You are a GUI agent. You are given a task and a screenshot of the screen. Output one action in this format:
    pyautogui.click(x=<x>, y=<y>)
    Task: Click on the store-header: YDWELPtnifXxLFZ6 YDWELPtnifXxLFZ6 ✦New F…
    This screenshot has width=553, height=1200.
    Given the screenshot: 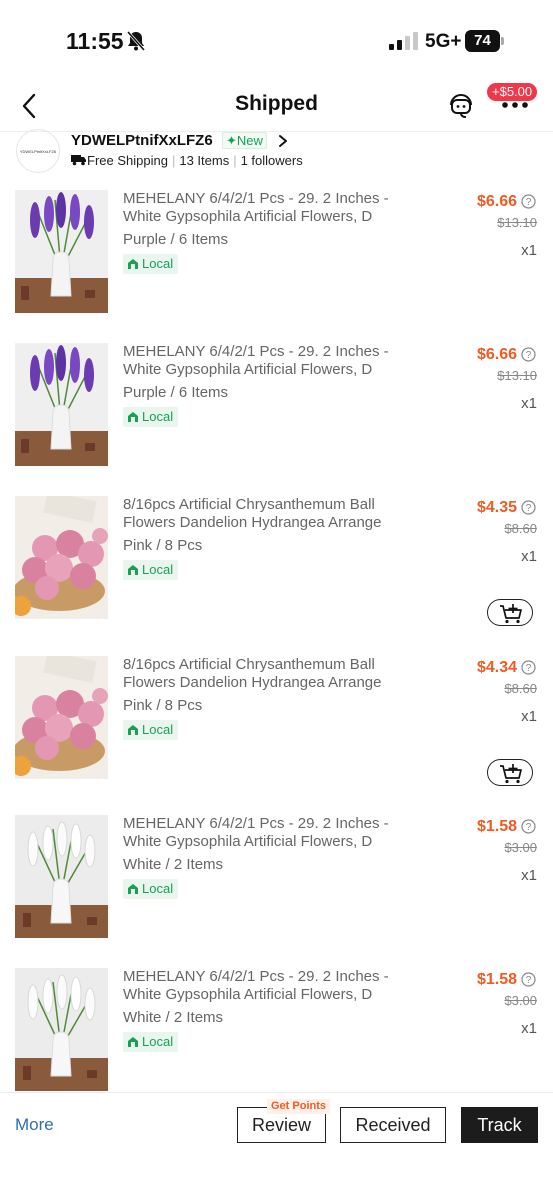 What is the action you would take?
    pyautogui.click(x=276, y=151)
    